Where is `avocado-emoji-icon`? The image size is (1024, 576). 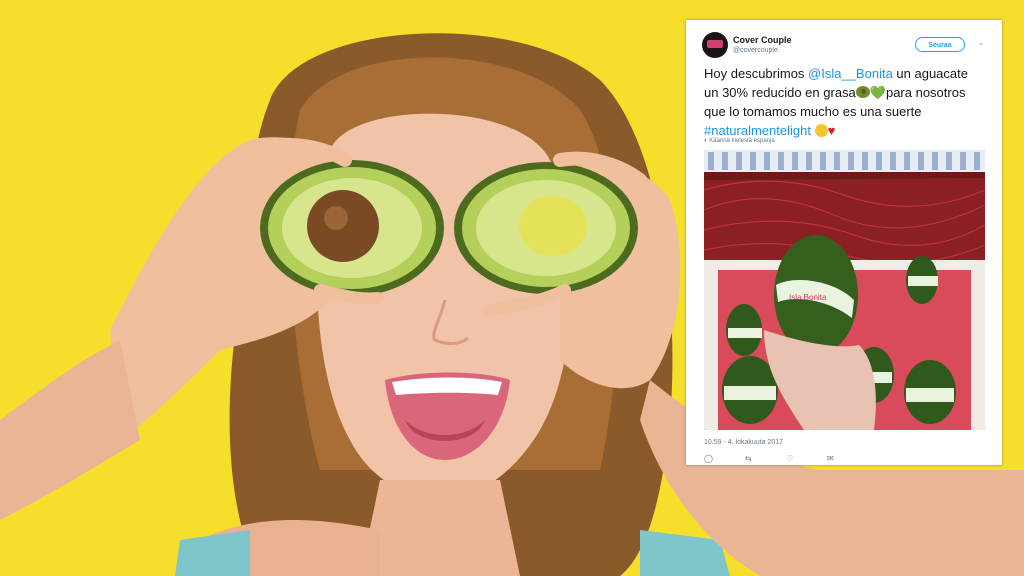 avocado-emoji-icon is located at coordinates (862, 92).